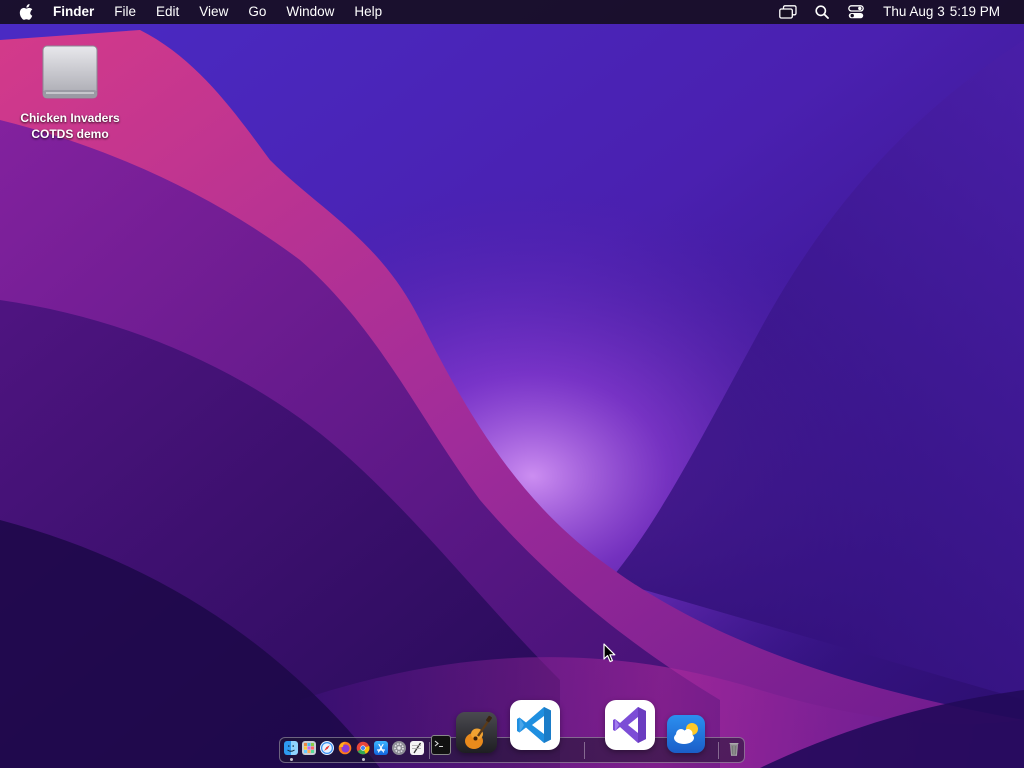 The image size is (1024, 768). What do you see at coordinates (686, 734) in the screenshot?
I see `dock-weather-icon` at bounding box center [686, 734].